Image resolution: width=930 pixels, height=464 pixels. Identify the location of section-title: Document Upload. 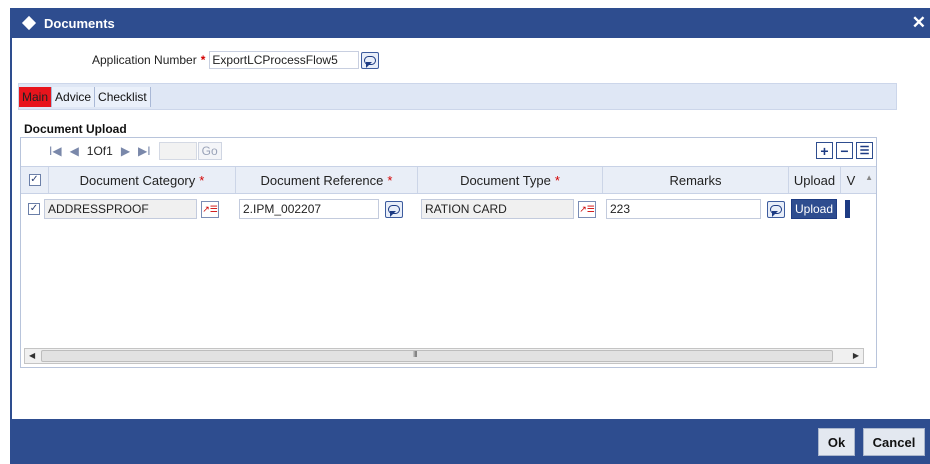
(75, 129).